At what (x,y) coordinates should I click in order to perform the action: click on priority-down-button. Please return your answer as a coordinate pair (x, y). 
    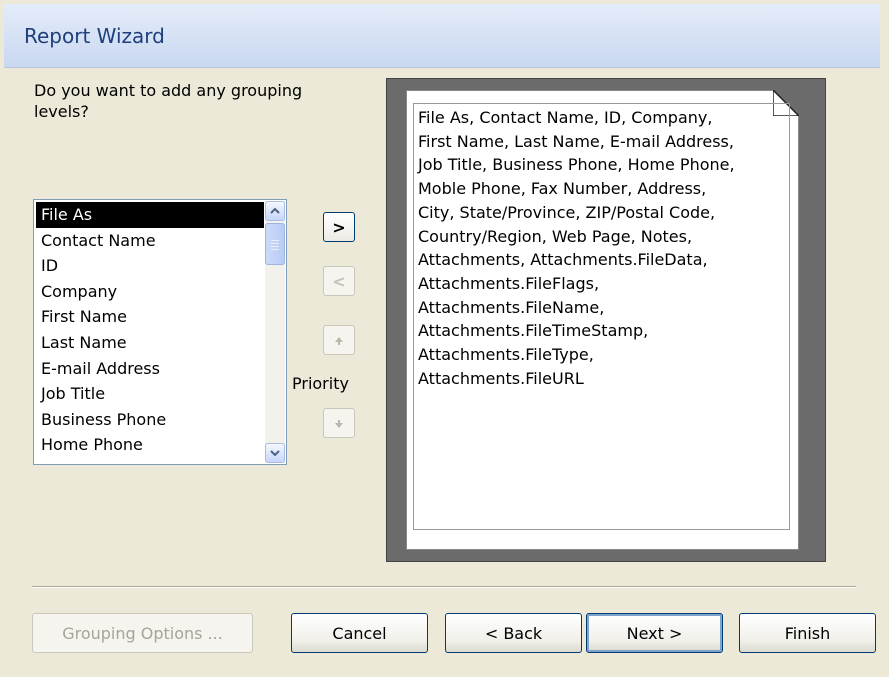
    Looking at the image, I should click on (339, 423).